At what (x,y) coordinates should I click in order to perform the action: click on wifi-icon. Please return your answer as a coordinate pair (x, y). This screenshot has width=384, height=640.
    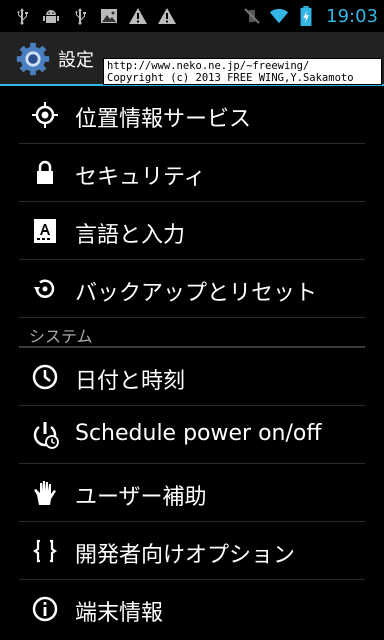
    Looking at the image, I should click on (279, 16).